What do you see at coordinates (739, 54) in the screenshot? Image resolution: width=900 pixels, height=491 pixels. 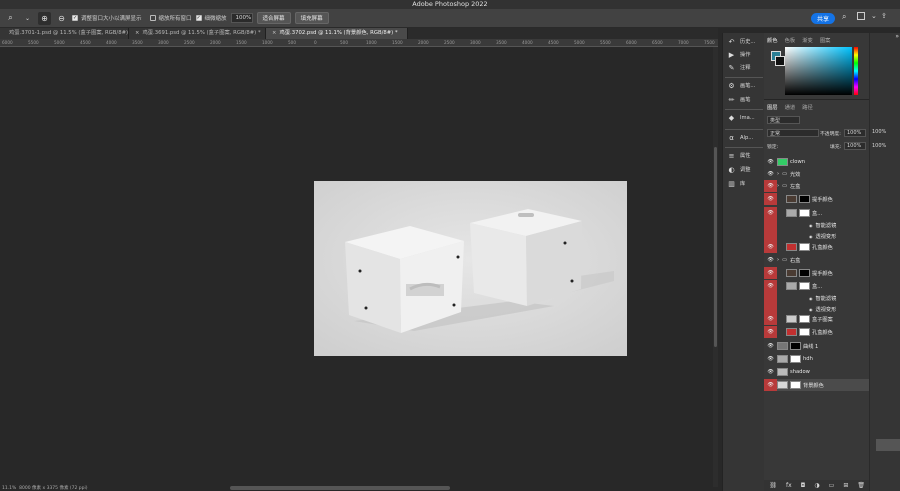 I see `dock-item-1: ▶ 操作` at bounding box center [739, 54].